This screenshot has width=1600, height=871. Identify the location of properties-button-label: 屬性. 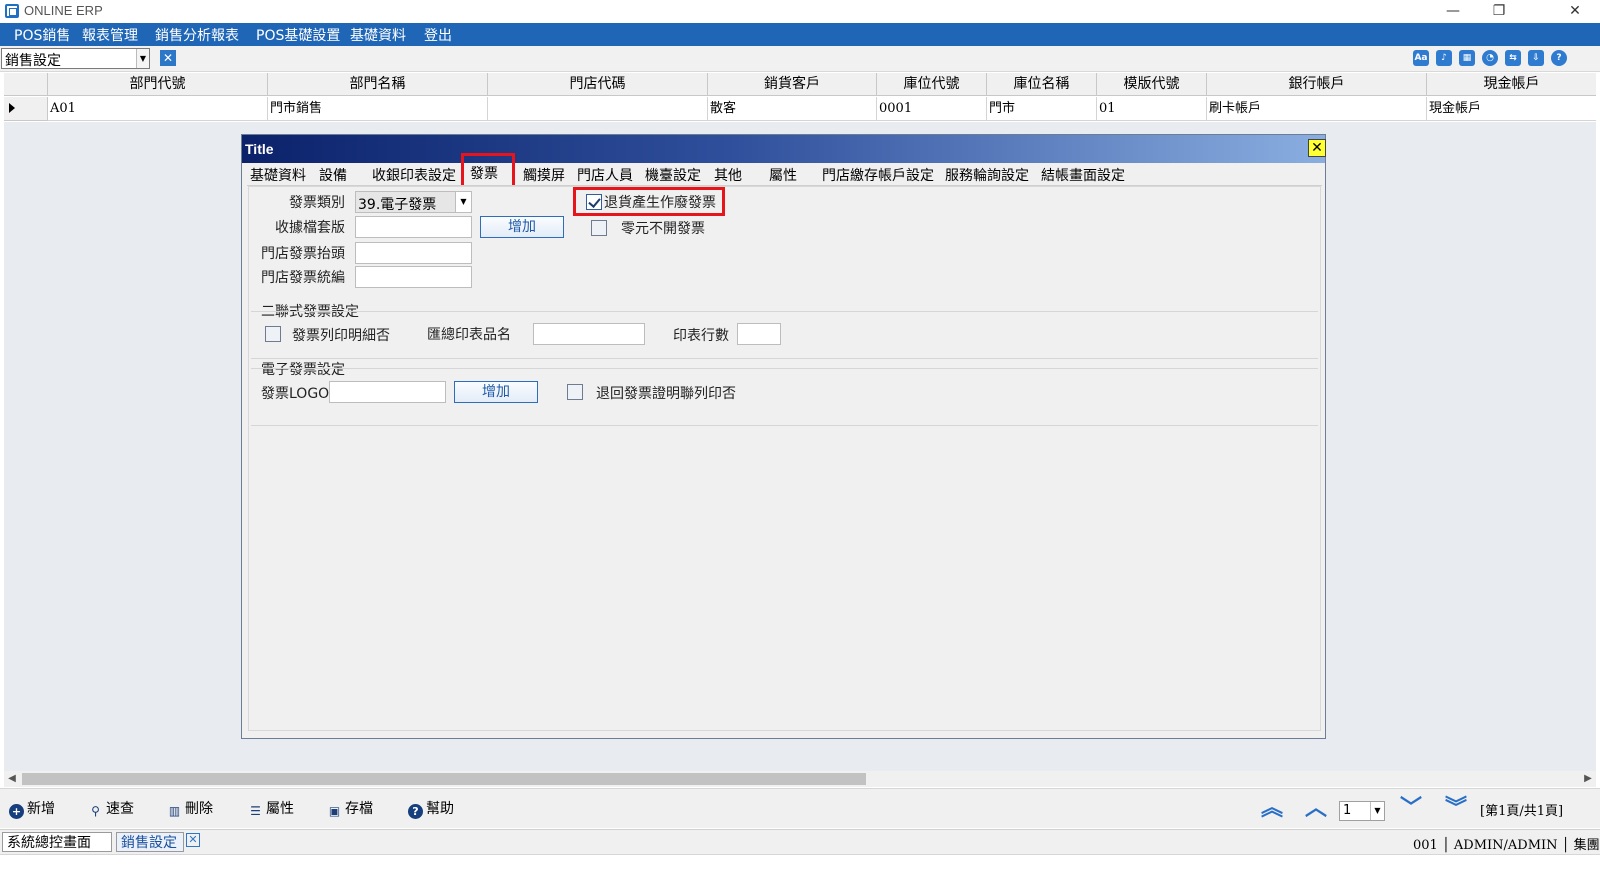
(280, 809).